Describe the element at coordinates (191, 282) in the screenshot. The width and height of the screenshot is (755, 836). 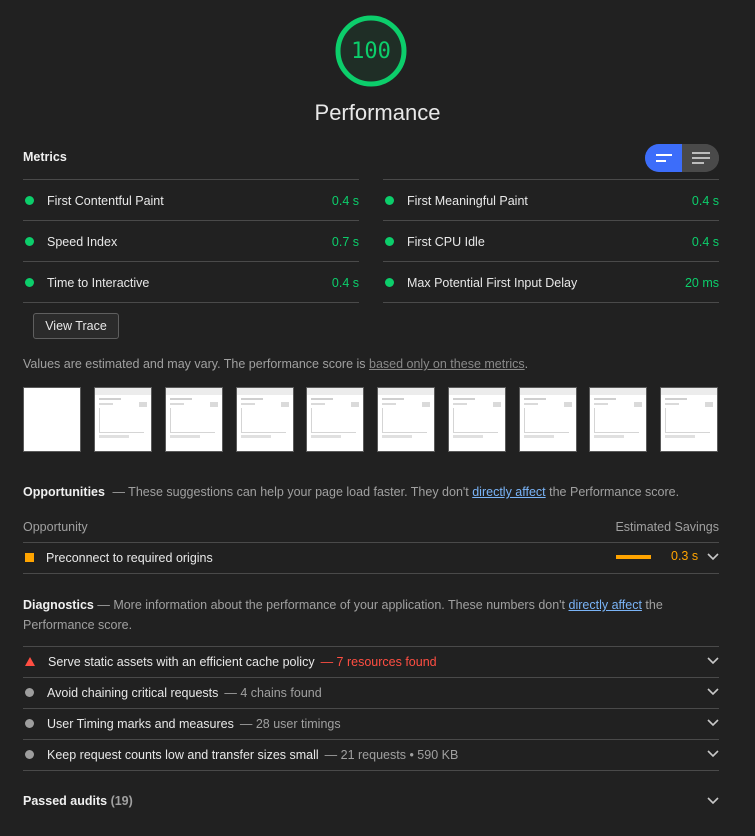
I see `metric-time-to-interactive: Time to Interactive 0.4 s` at that location.